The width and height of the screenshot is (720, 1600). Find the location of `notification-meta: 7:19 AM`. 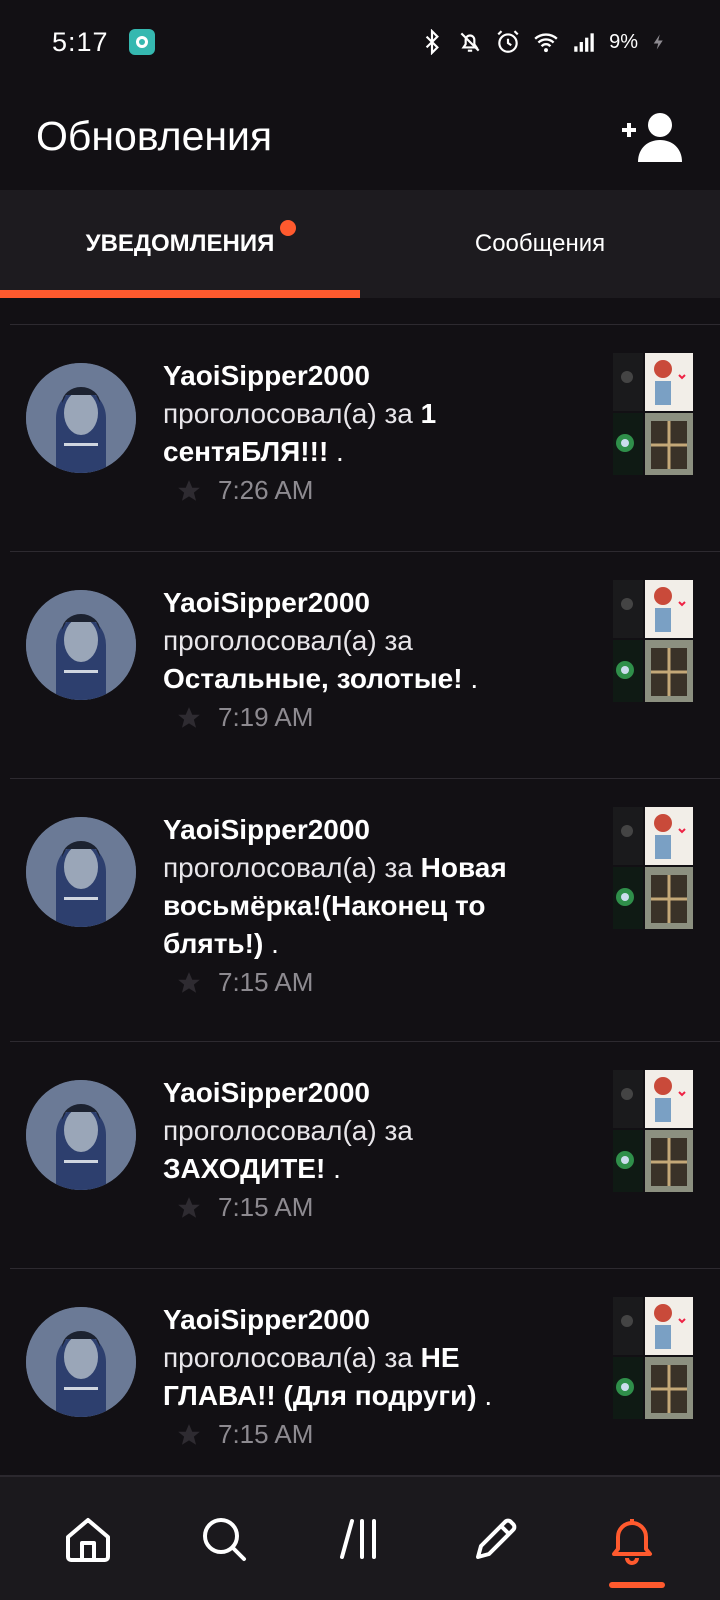

notification-meta: 7:19 AM is located at coordinates (244, 717).